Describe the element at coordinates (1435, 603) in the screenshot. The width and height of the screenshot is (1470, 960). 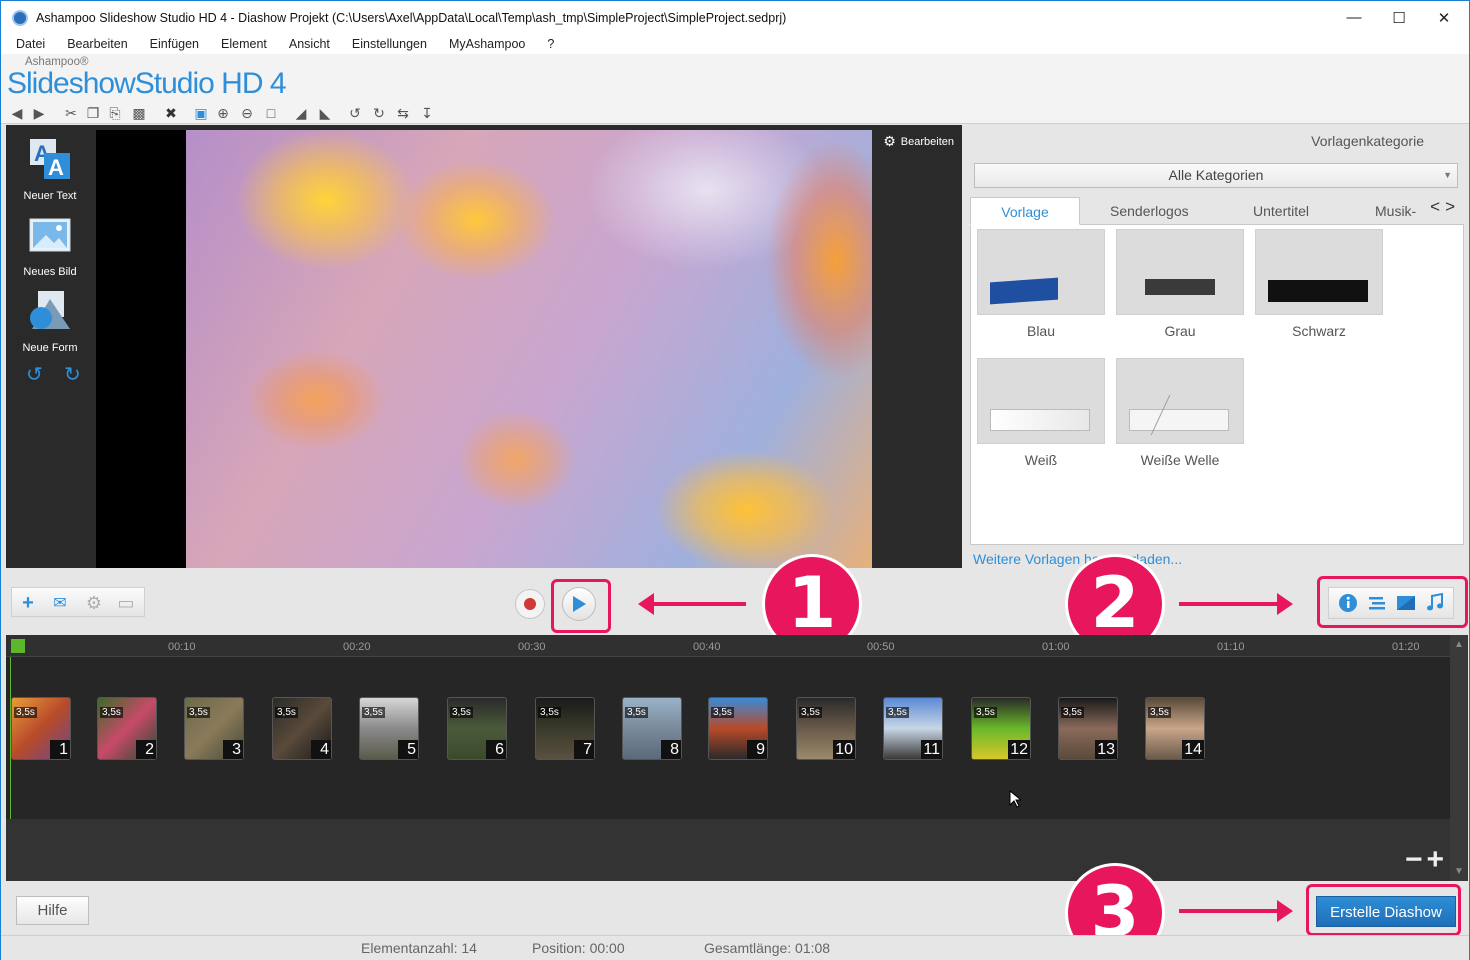
I see `music-icon` at that location.